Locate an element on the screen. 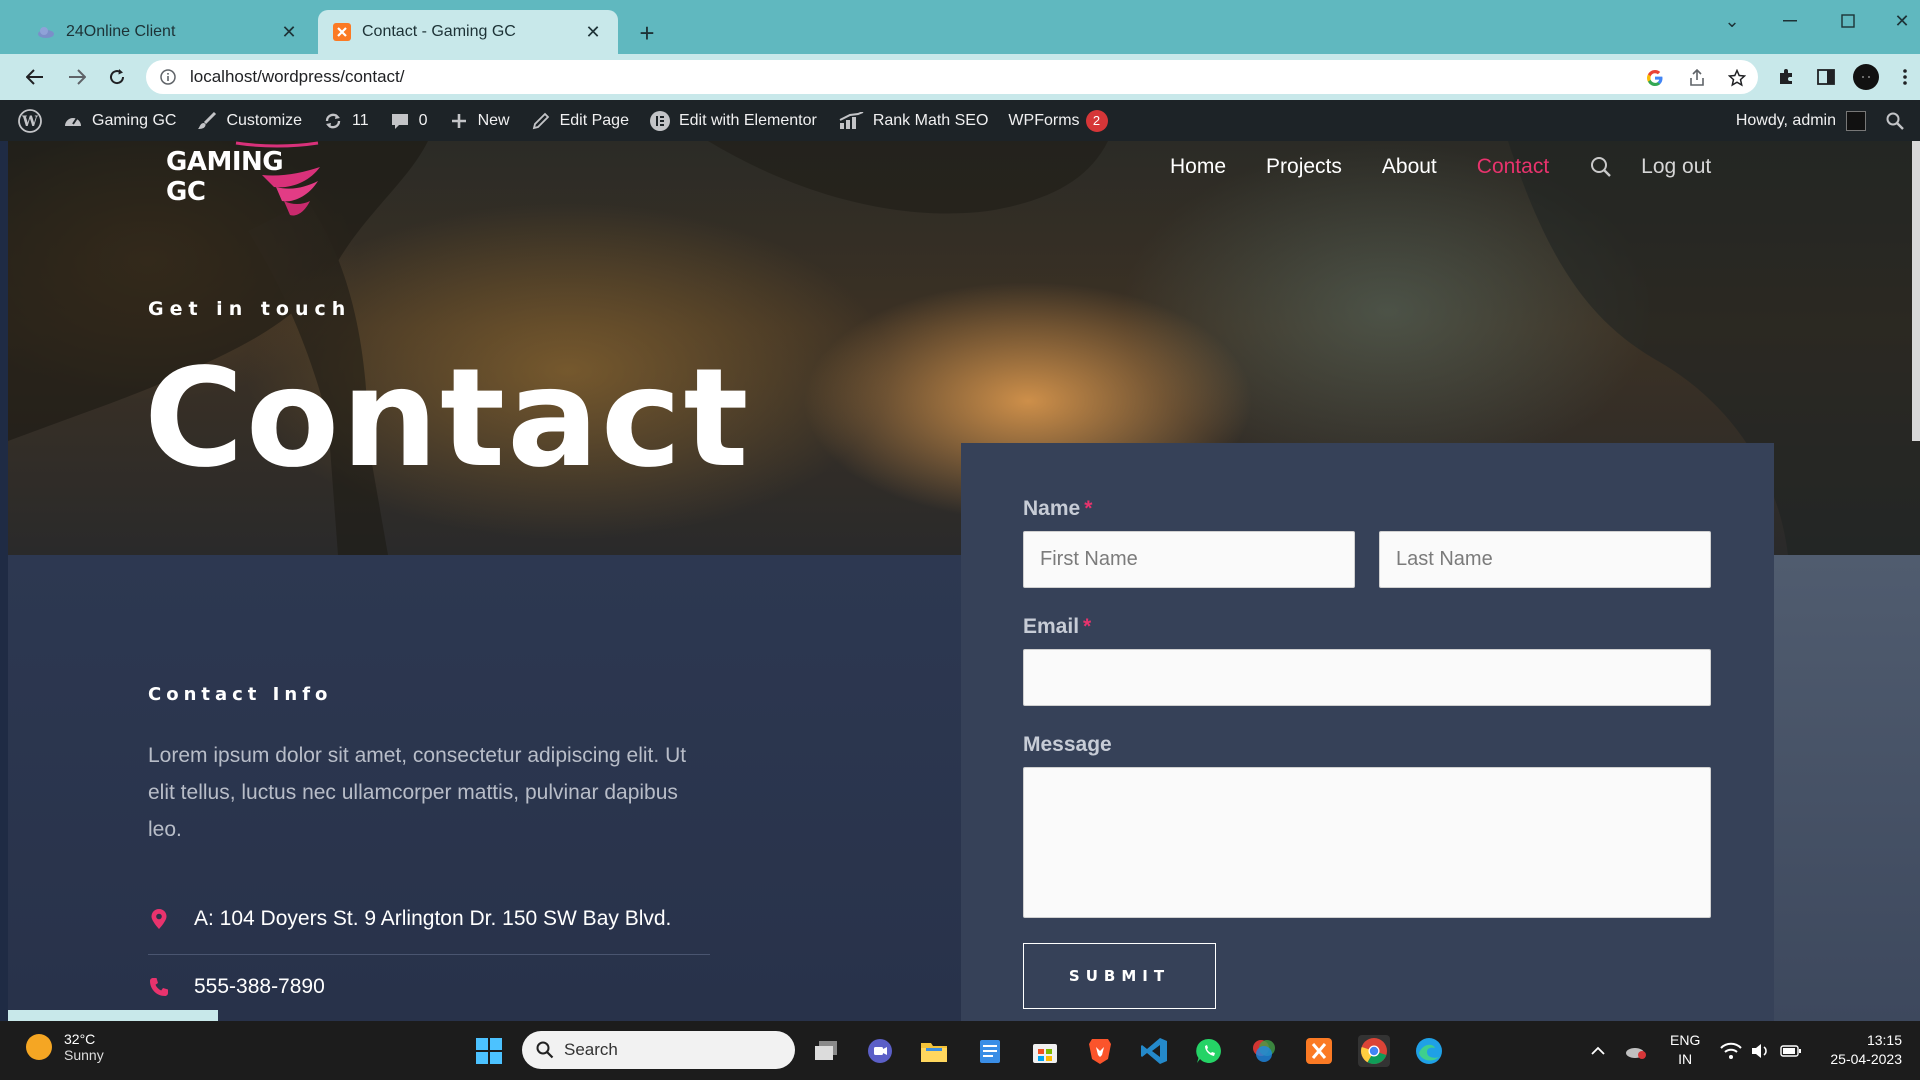 This screenshot has width=1920, height=1080. nav-contact: Contact is located at coordinates (1513, 167).